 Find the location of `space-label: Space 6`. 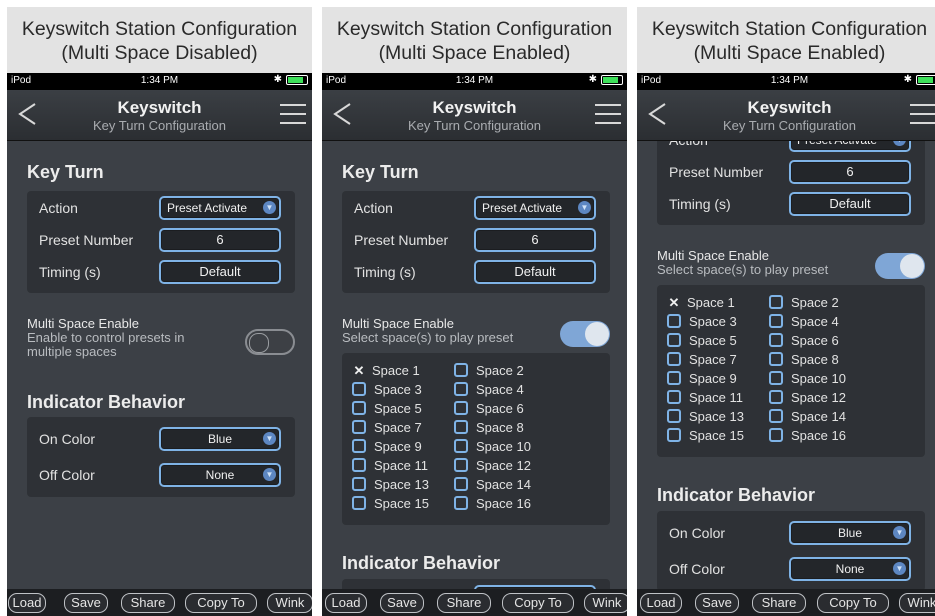

space-label: Space 6 is located at coordinates (500, 408).